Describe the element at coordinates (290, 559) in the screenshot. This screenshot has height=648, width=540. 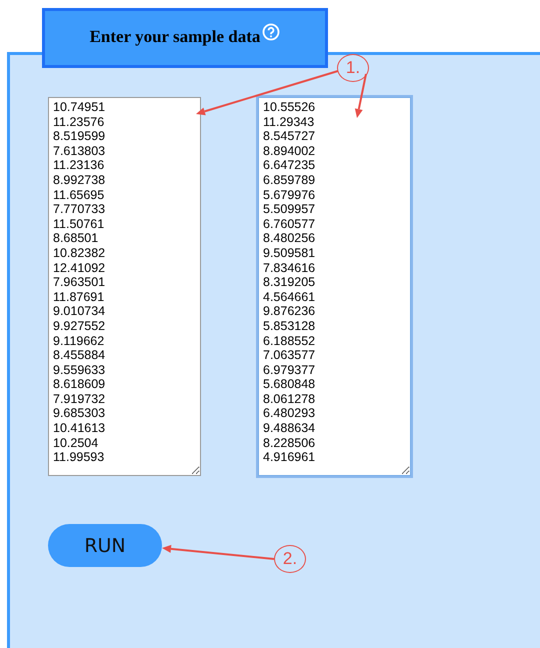
I see `step-callout: 2.` at that location.